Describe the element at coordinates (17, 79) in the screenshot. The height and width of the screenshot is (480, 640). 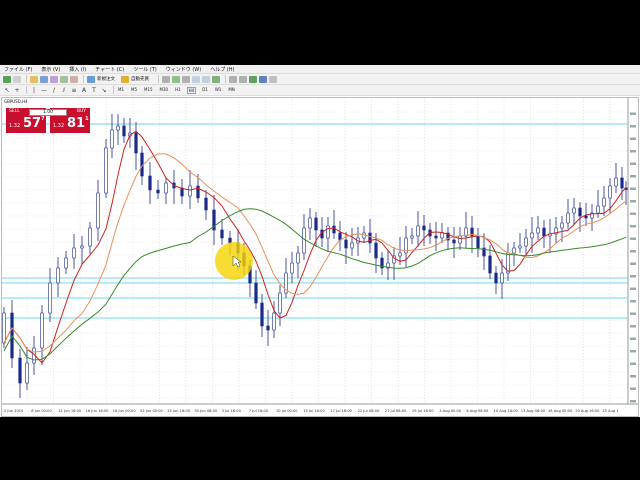
I see `profiles-icon` at that location.